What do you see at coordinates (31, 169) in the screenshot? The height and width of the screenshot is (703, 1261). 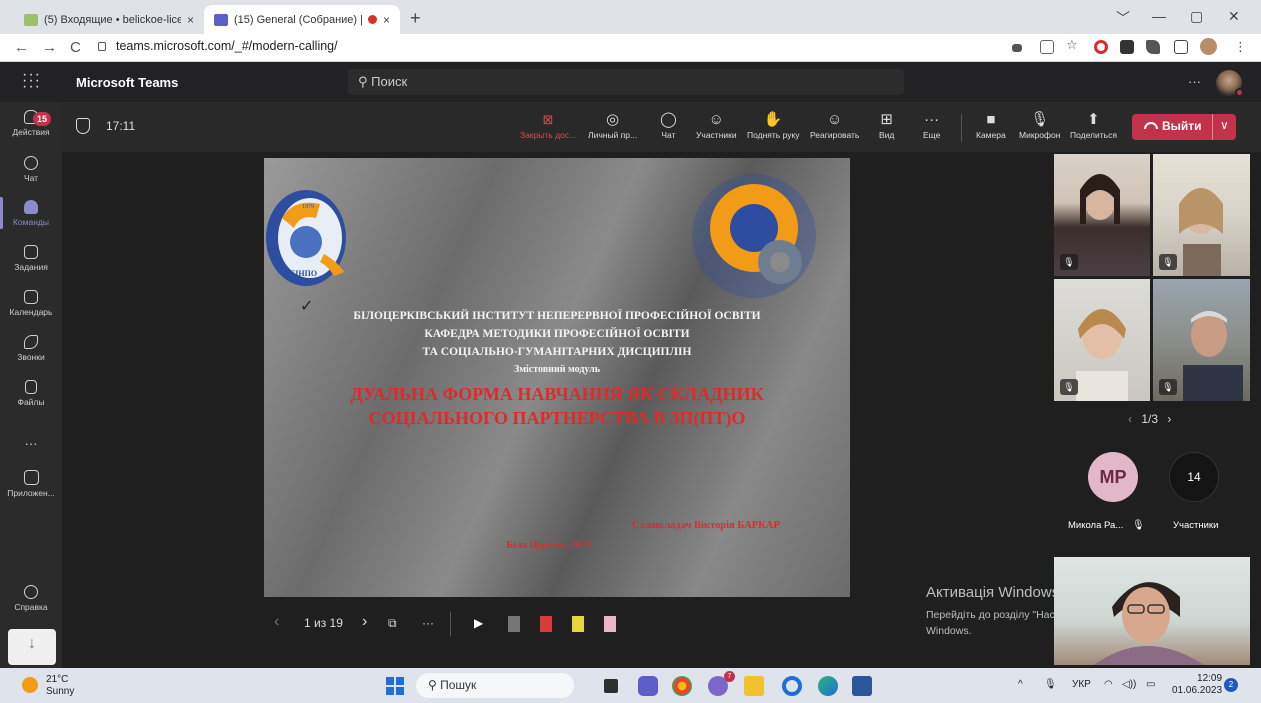 I see `rail-item-chat: Чат` at bounding box center [31, 169].